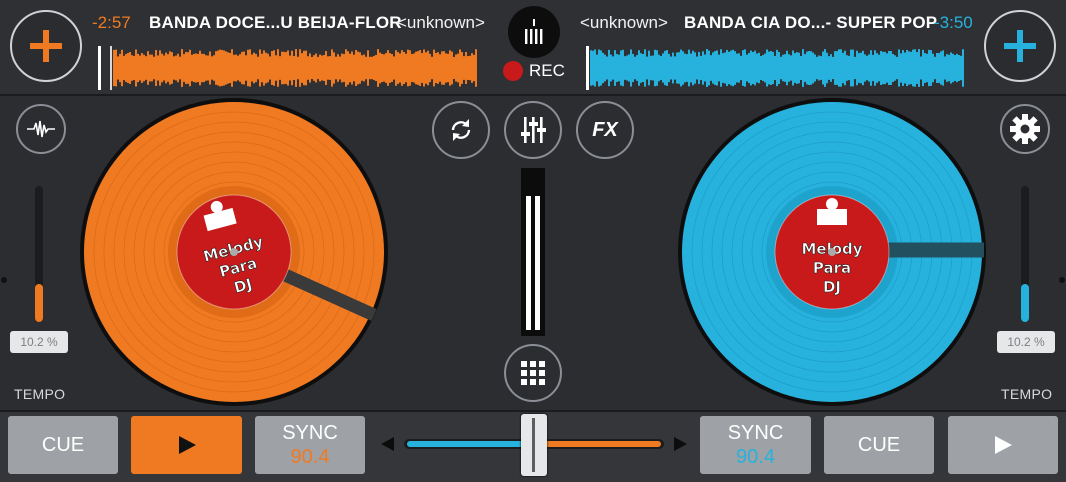 The image size is (1066, 482). I want to click on app-logo-button, so click(534, 32).